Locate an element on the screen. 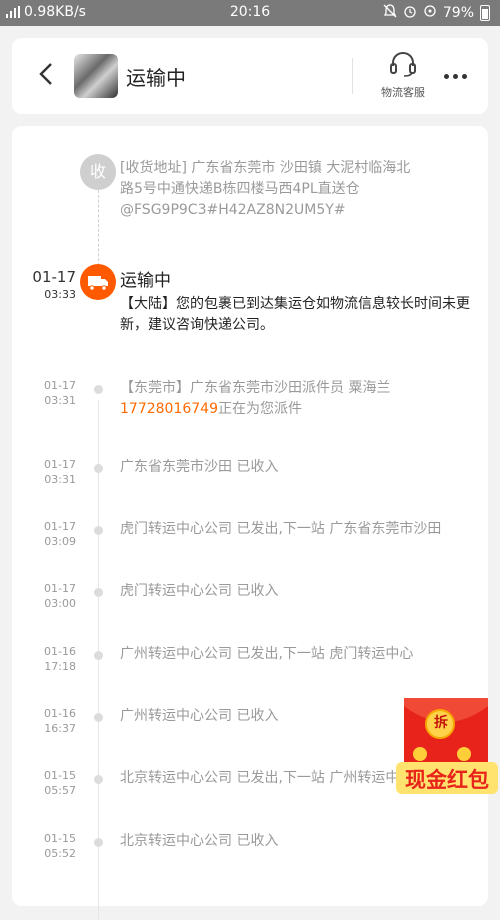 The image size is (500, 920). event-description: 虎门转运中心公司 已发出,下一站 广东省东莞市沙田 is located at coordinates (281, 529).